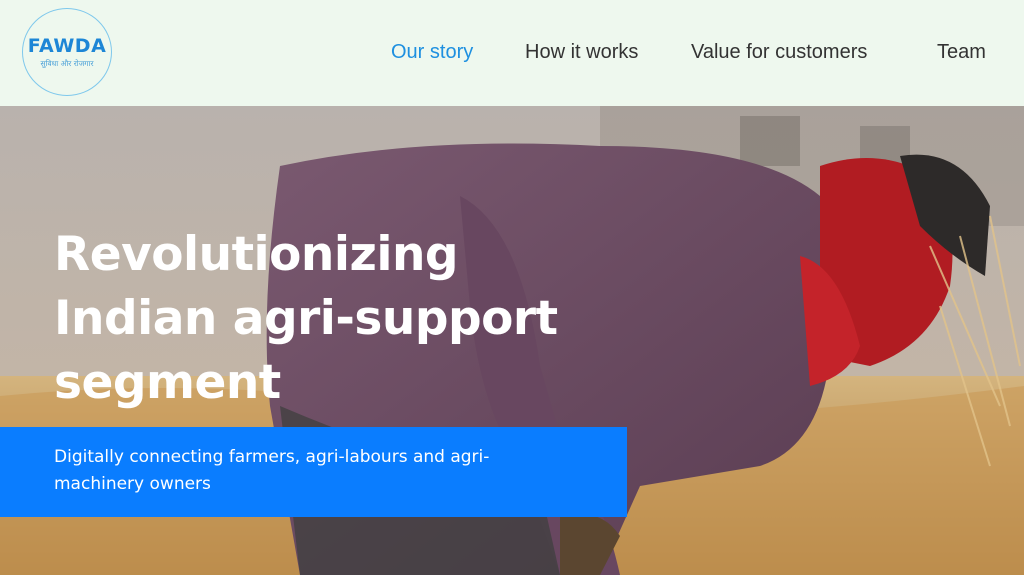  I want to click on nav-how-it-works: How it works, so click(581, 52).